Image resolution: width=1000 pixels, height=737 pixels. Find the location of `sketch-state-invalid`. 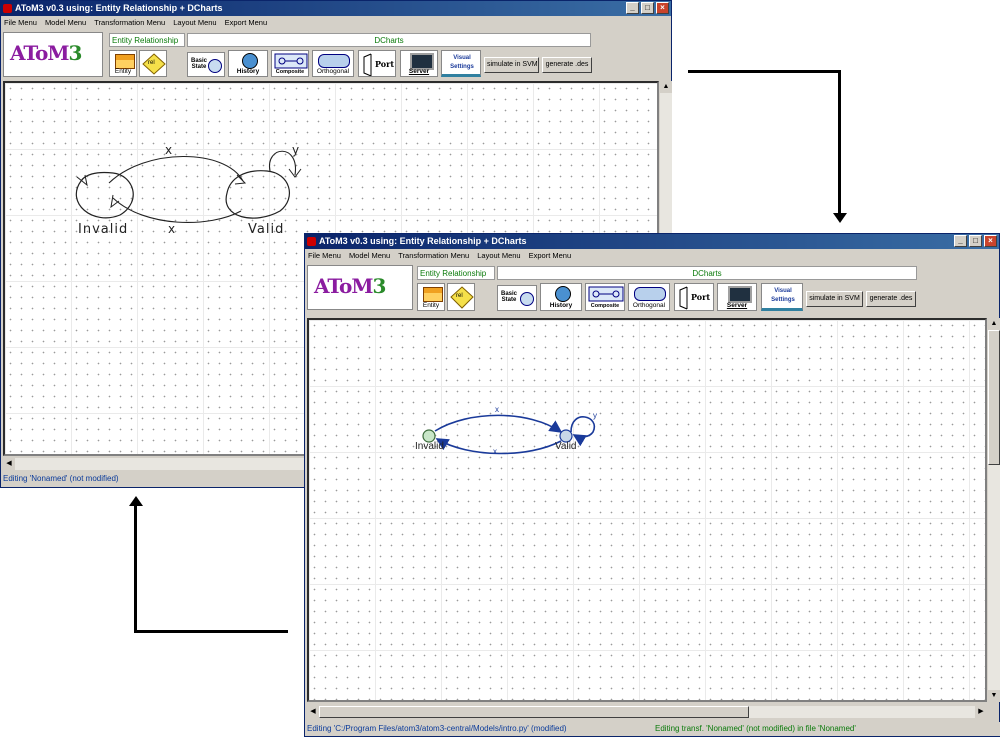

sketch-state-invalid is located at coordinates (104, 195).